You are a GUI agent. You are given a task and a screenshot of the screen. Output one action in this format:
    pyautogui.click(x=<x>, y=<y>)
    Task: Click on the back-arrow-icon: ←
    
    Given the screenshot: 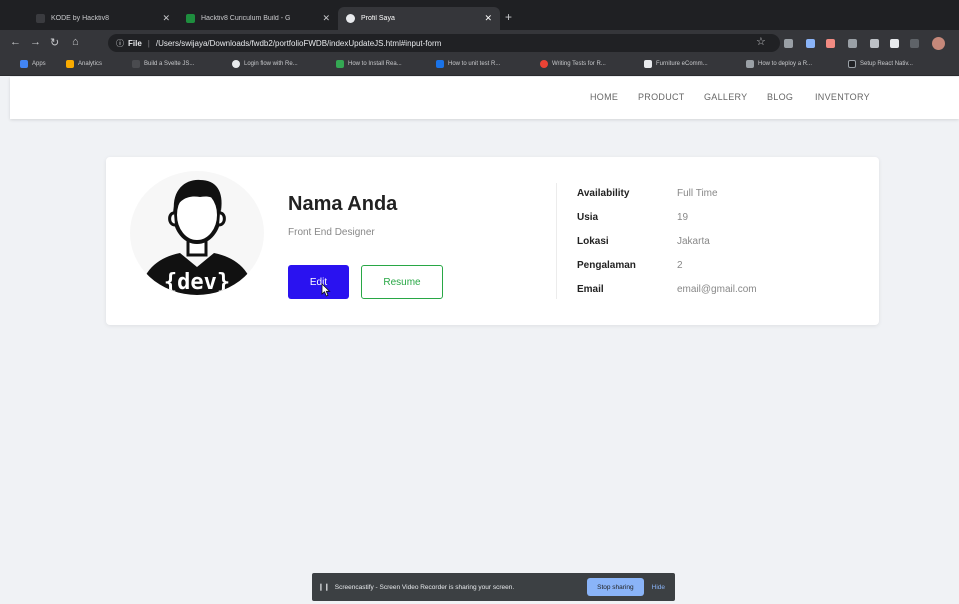 What is the action you would take?
    pyautogui.click(x=15, y=42)
    